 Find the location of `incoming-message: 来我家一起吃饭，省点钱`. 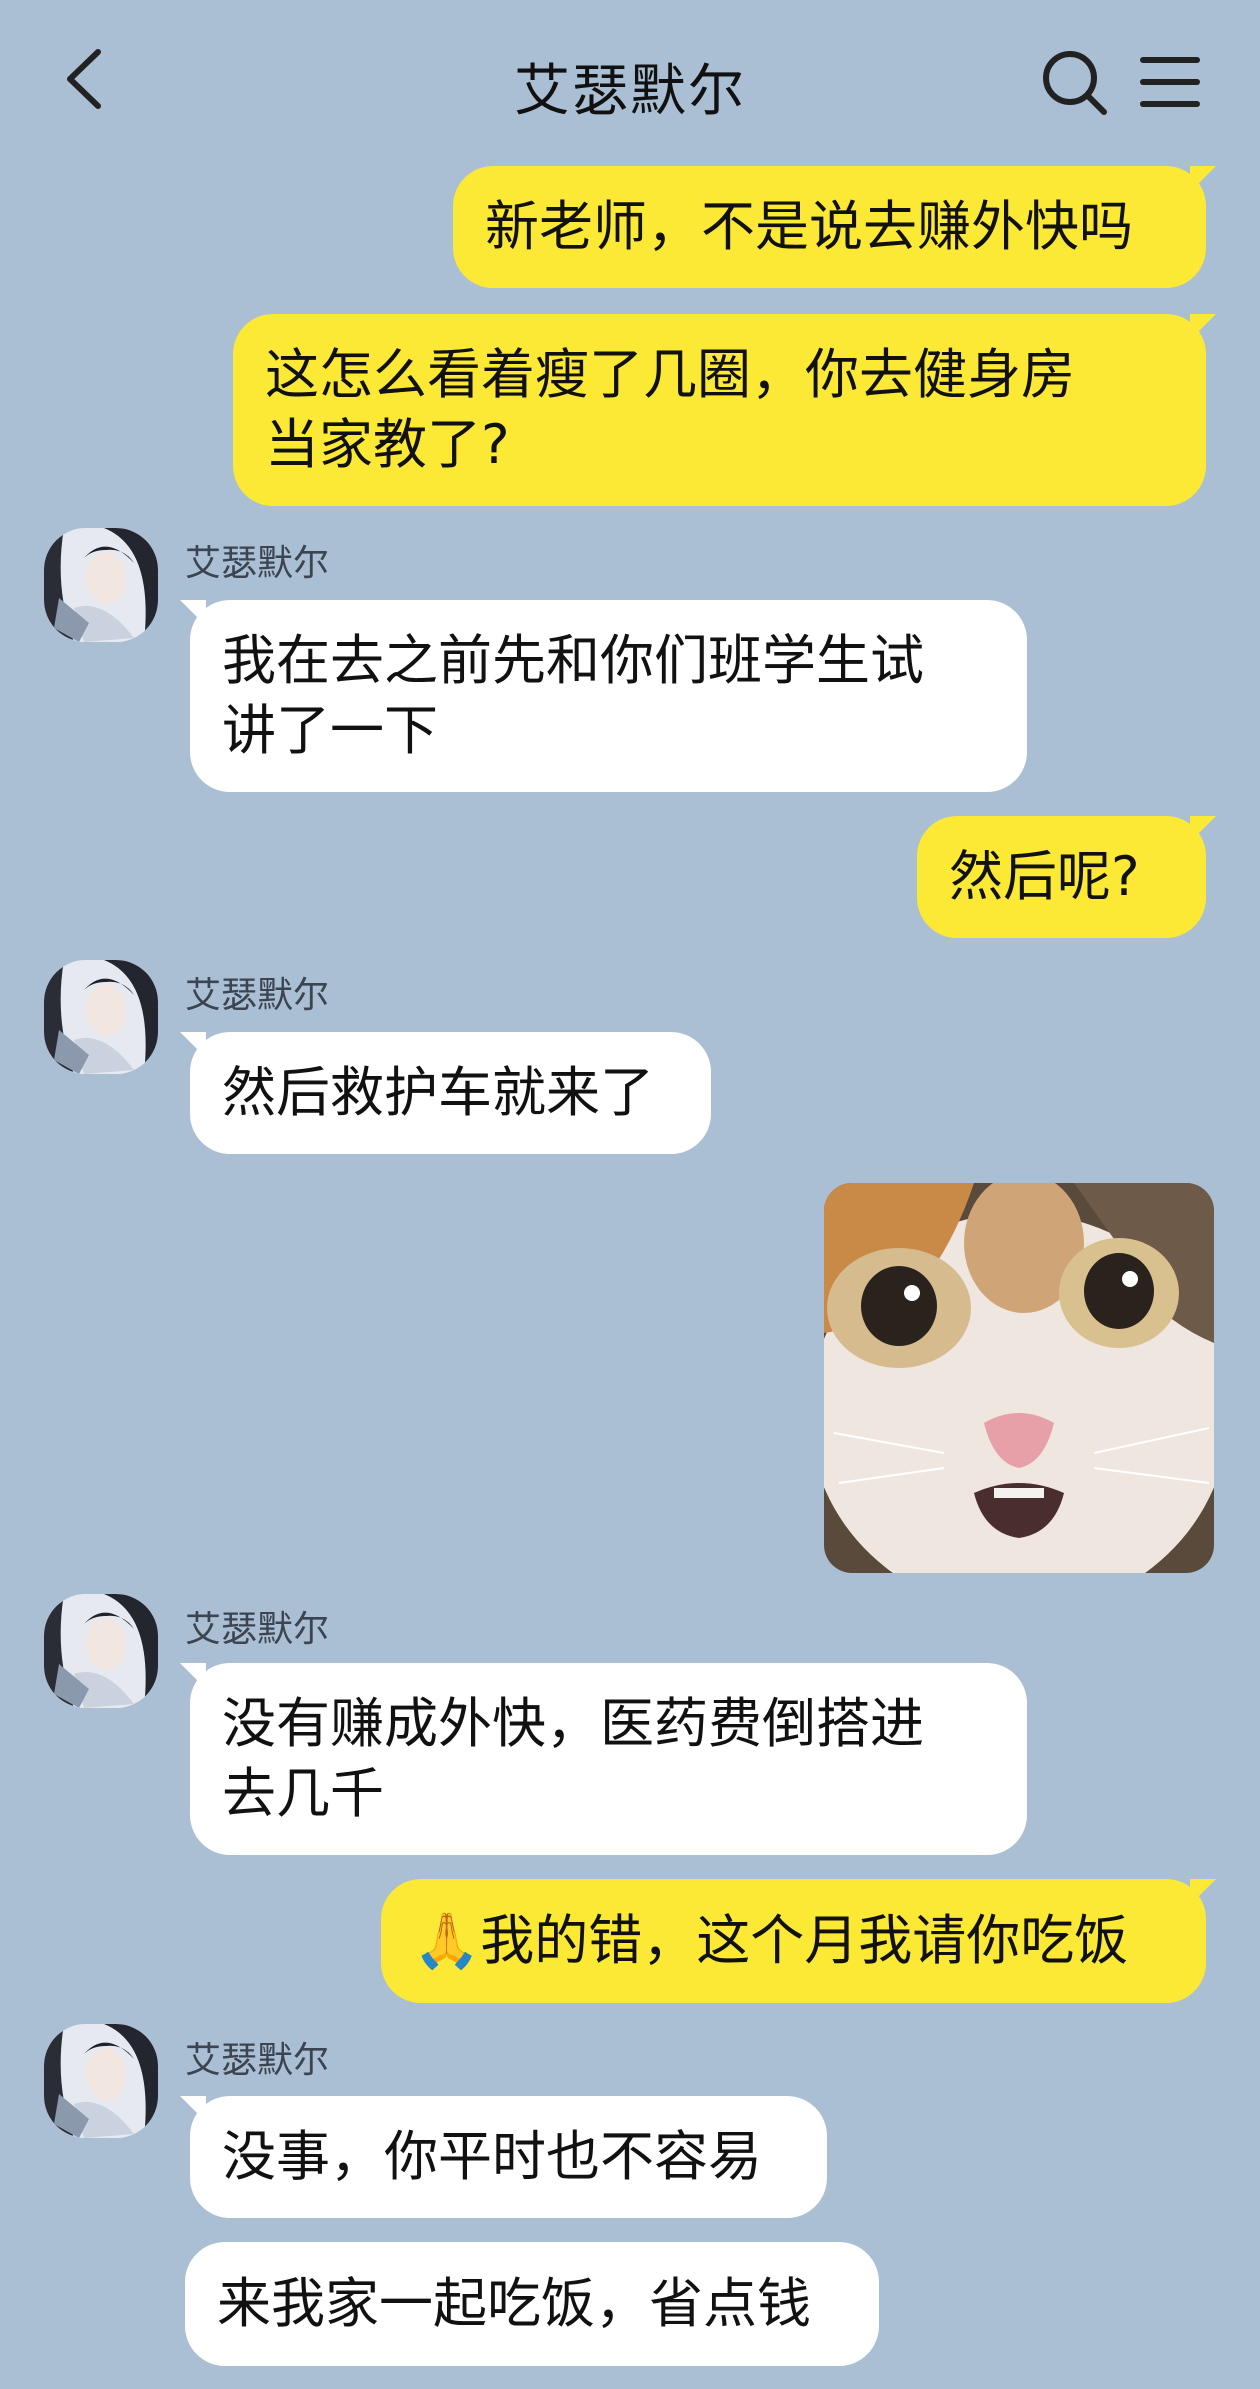

incoming-message: 来我家一起吃饭，省点钱 is located at coordinates (532, 2304).